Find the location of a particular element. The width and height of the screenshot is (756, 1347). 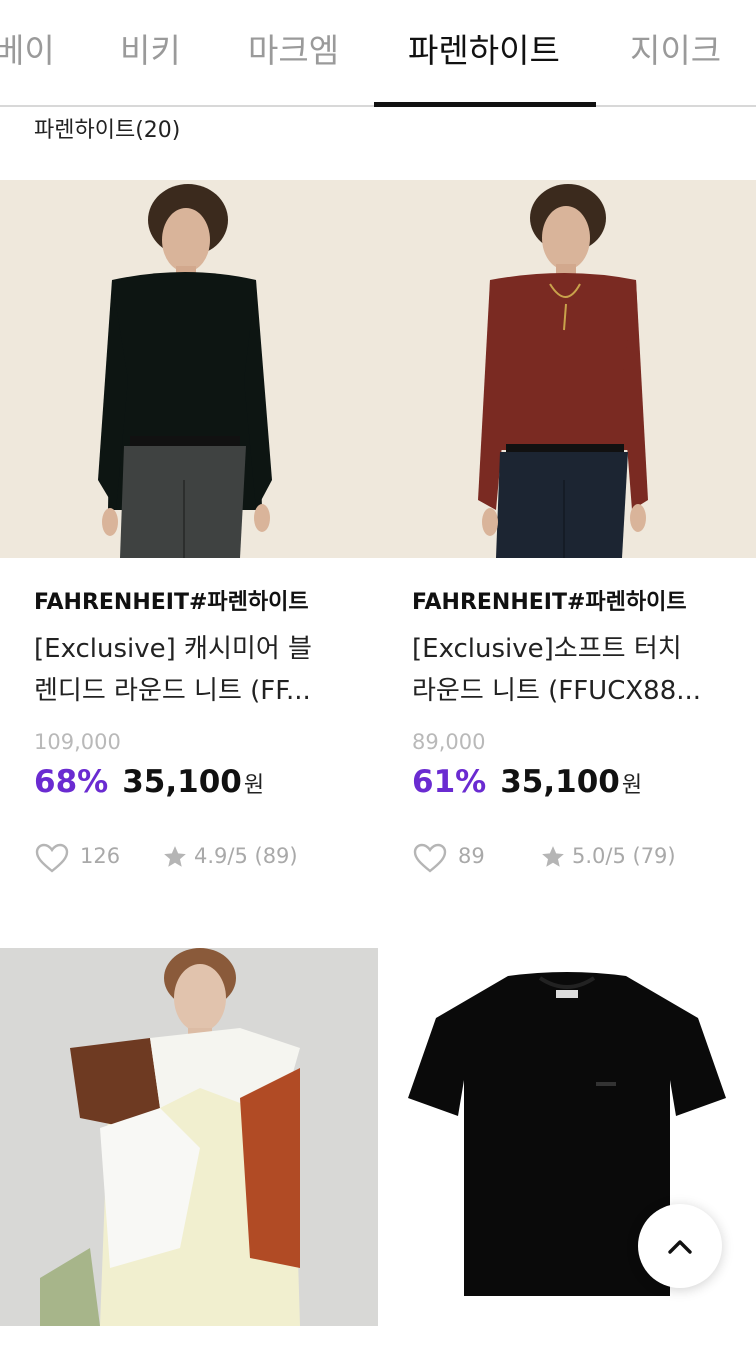

tab-bei: 베이 is located at coordinates (27, 53).